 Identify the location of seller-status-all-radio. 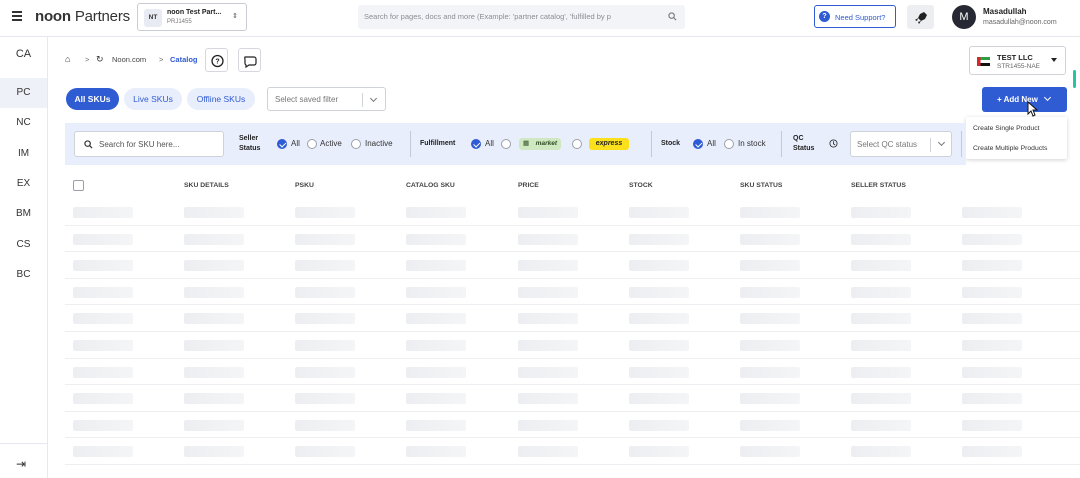
(282, 144).